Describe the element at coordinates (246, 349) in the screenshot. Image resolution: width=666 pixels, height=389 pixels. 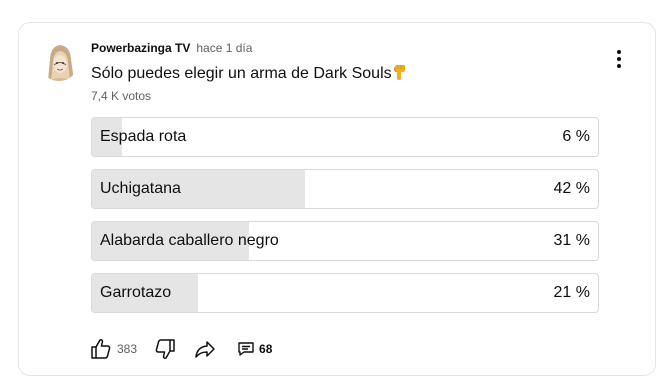
I see `comment-icon` at that location.